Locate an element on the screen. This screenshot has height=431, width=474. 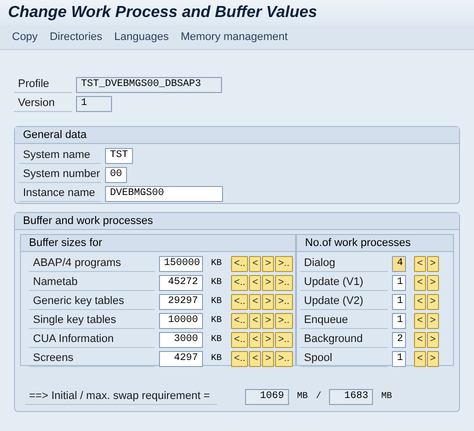
field-label: CUA Information is located at coordinates (92, 339).